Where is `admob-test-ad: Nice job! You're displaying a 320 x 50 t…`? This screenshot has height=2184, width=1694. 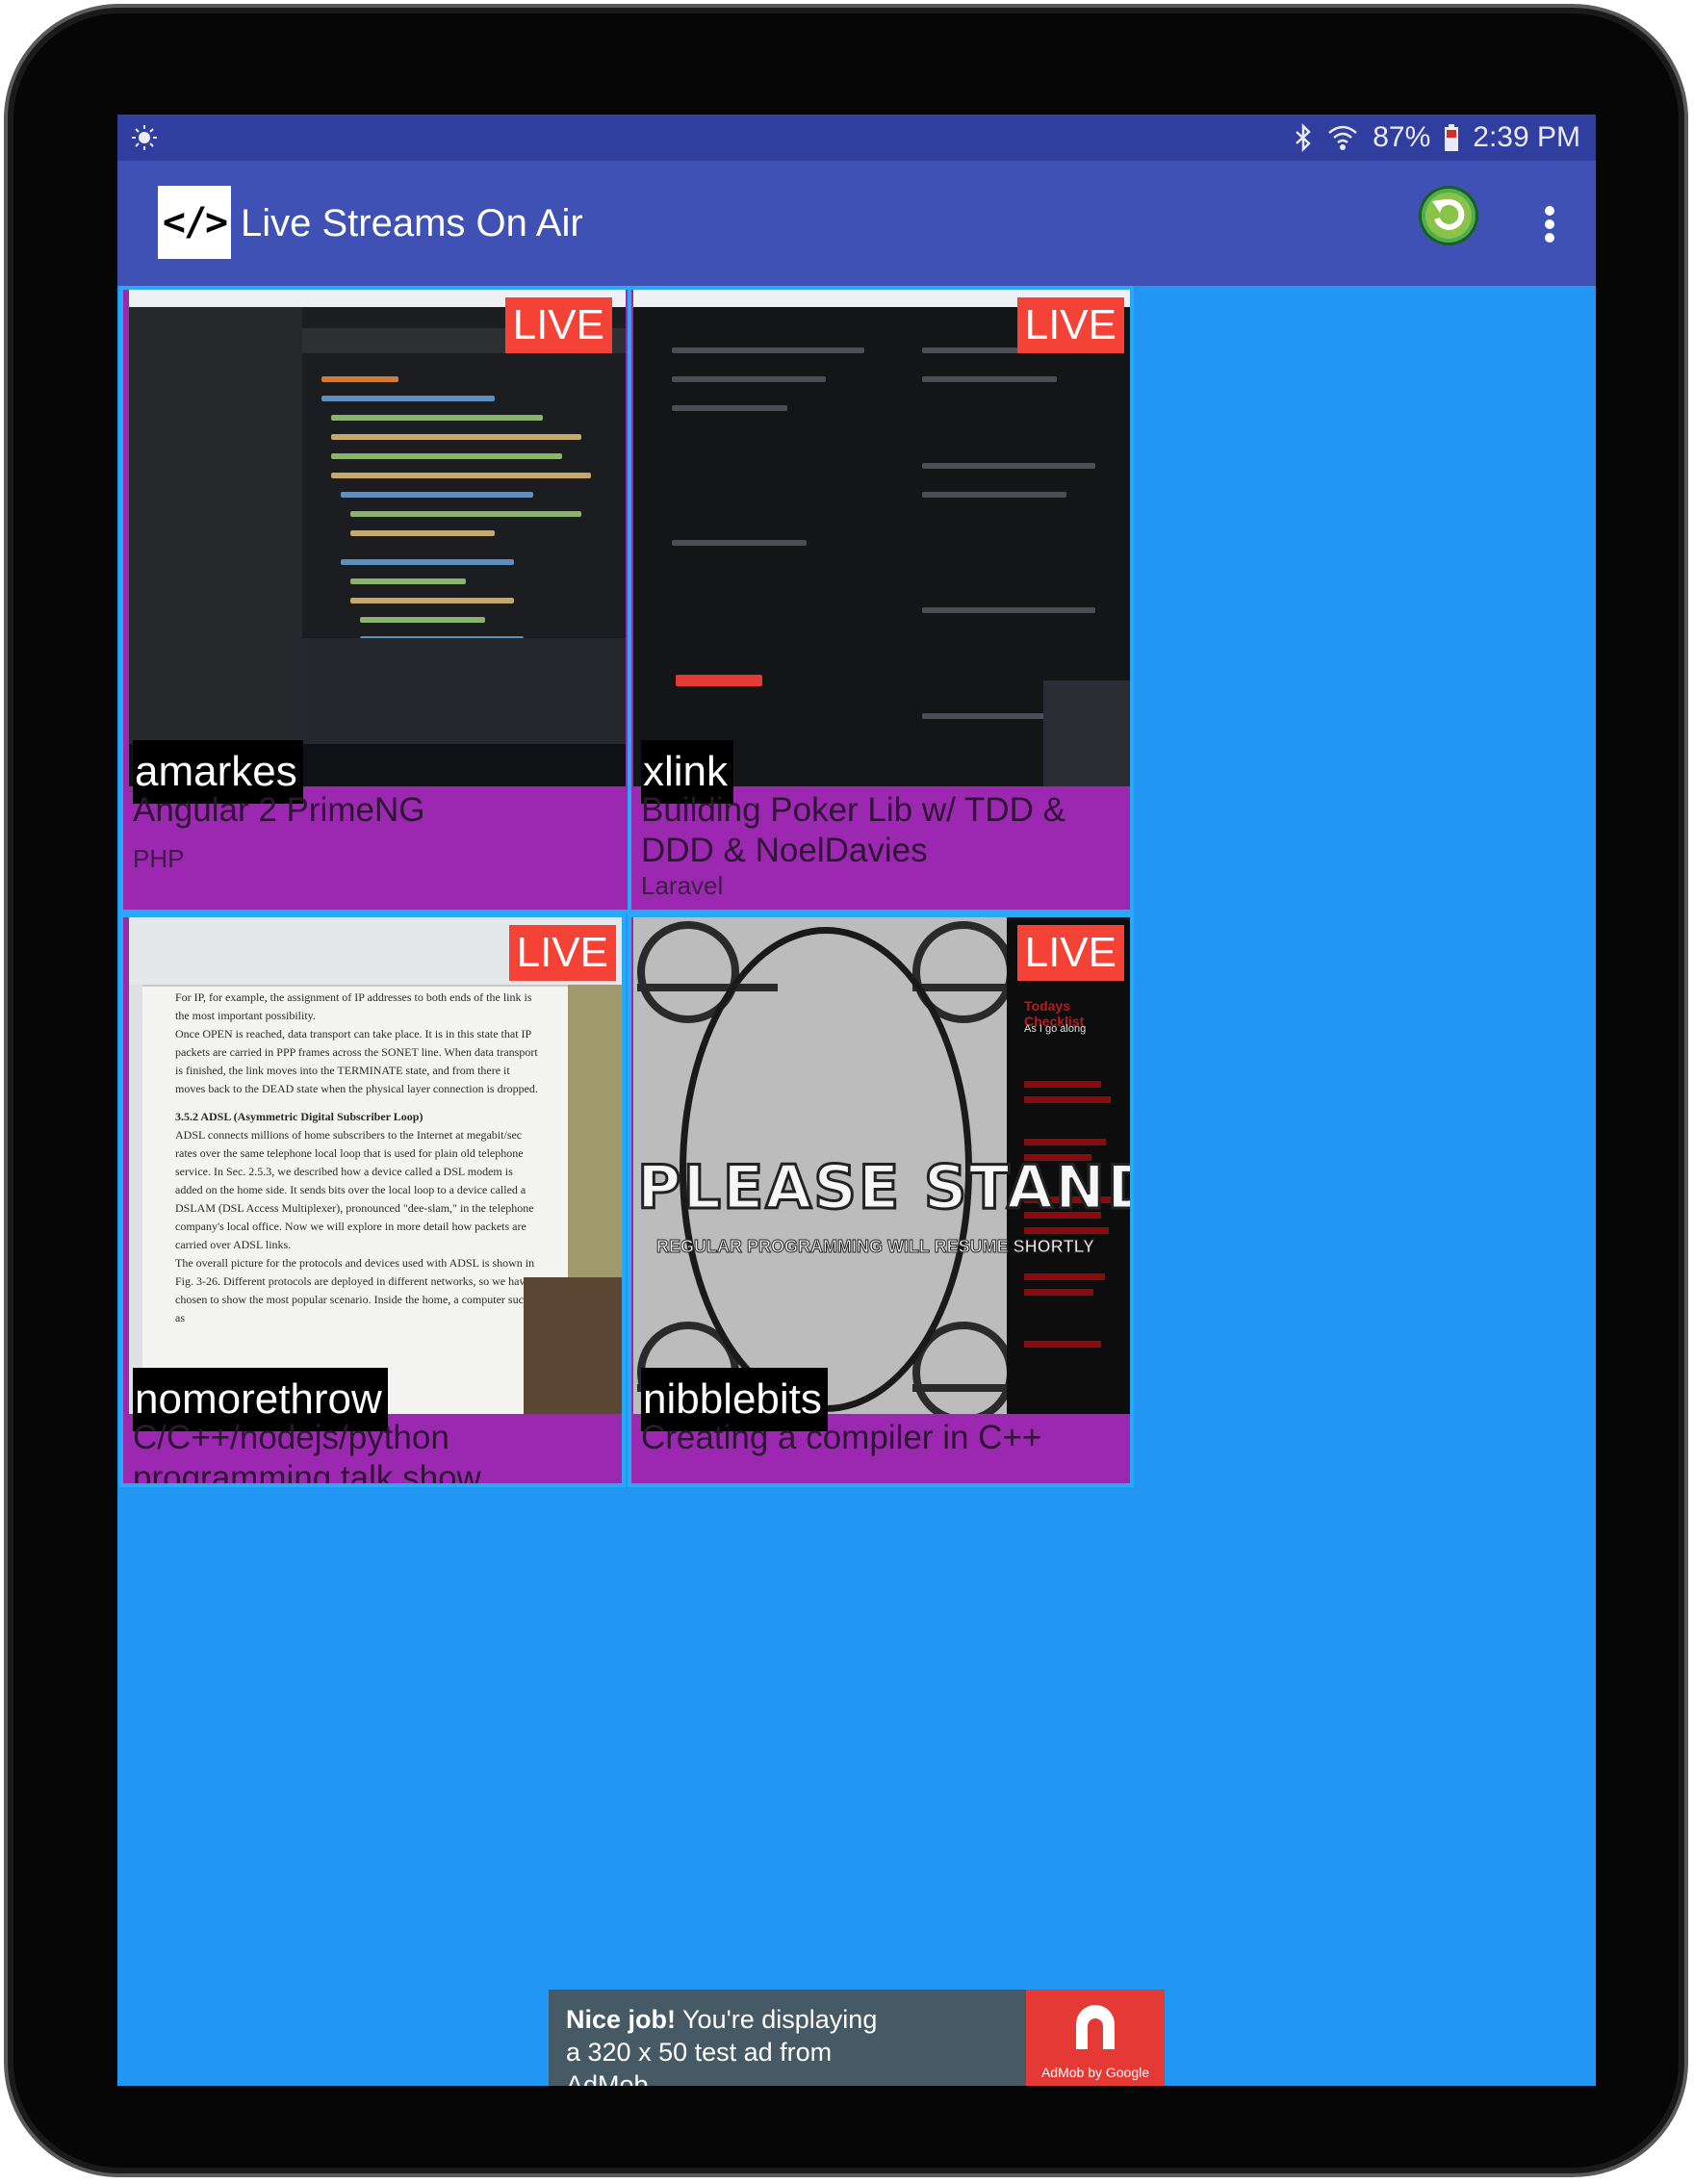
admob-test-ad: Nice job! You're displaying a 320 x 50 t… is located at coordinates (857, 2038).